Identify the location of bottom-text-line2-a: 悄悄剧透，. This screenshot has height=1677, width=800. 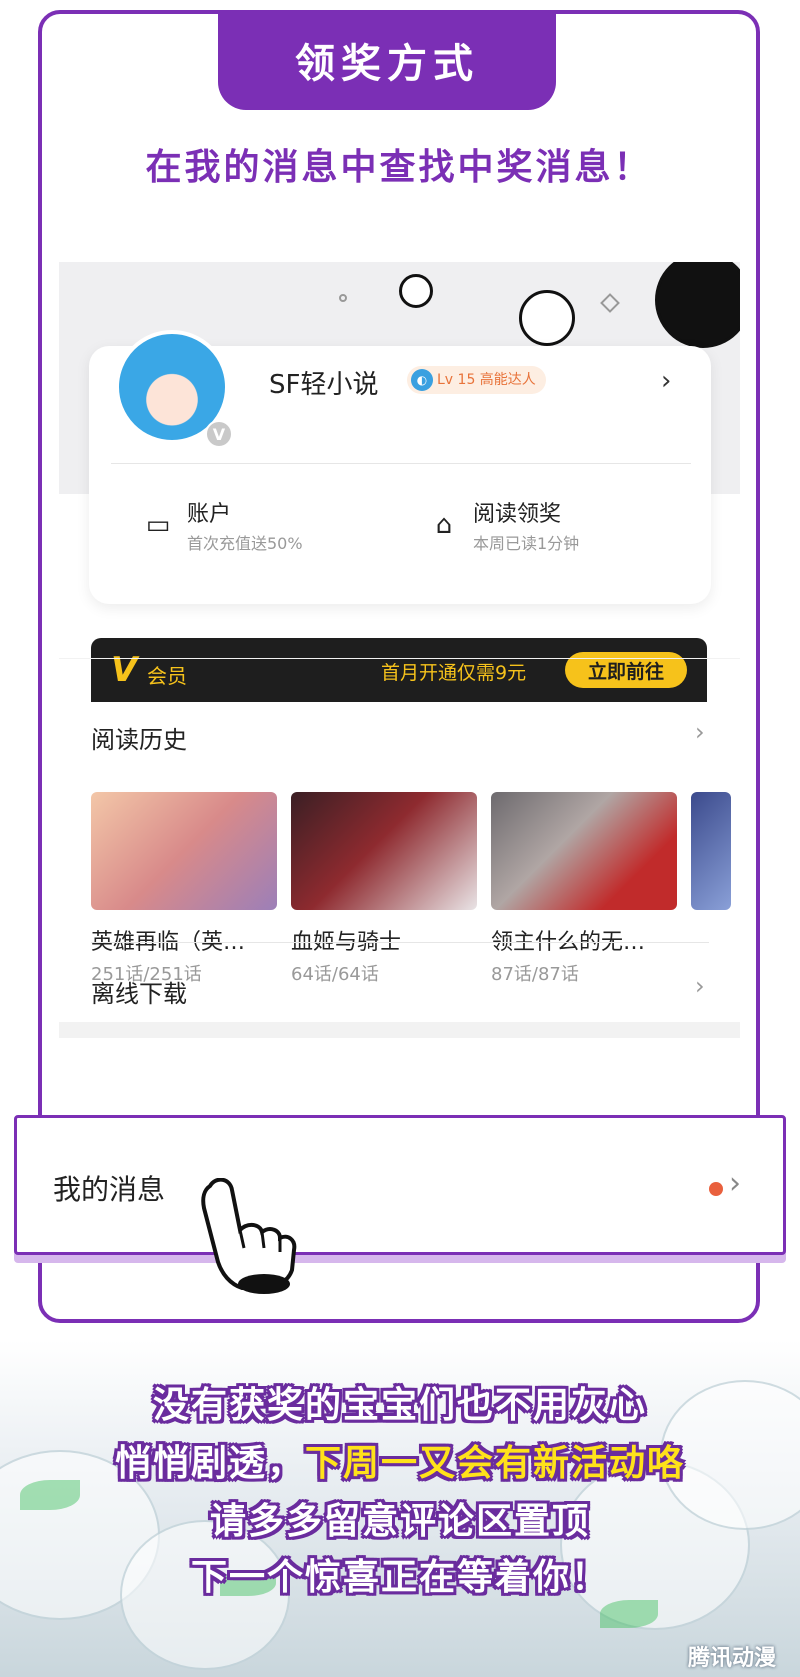
(209, 1463).